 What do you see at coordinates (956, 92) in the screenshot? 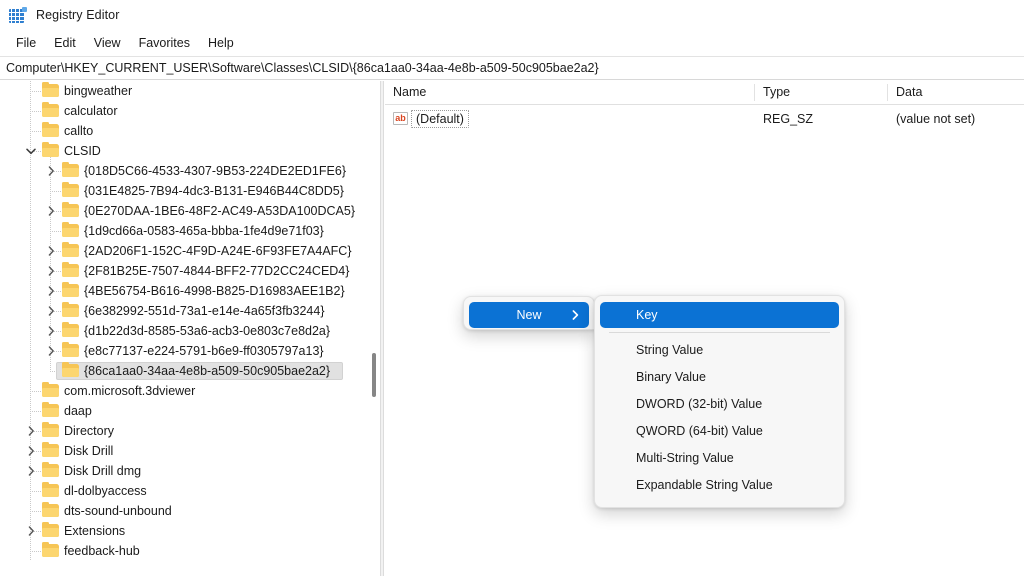
I see `column-header-data: Data` at bounding box center [956, 92].